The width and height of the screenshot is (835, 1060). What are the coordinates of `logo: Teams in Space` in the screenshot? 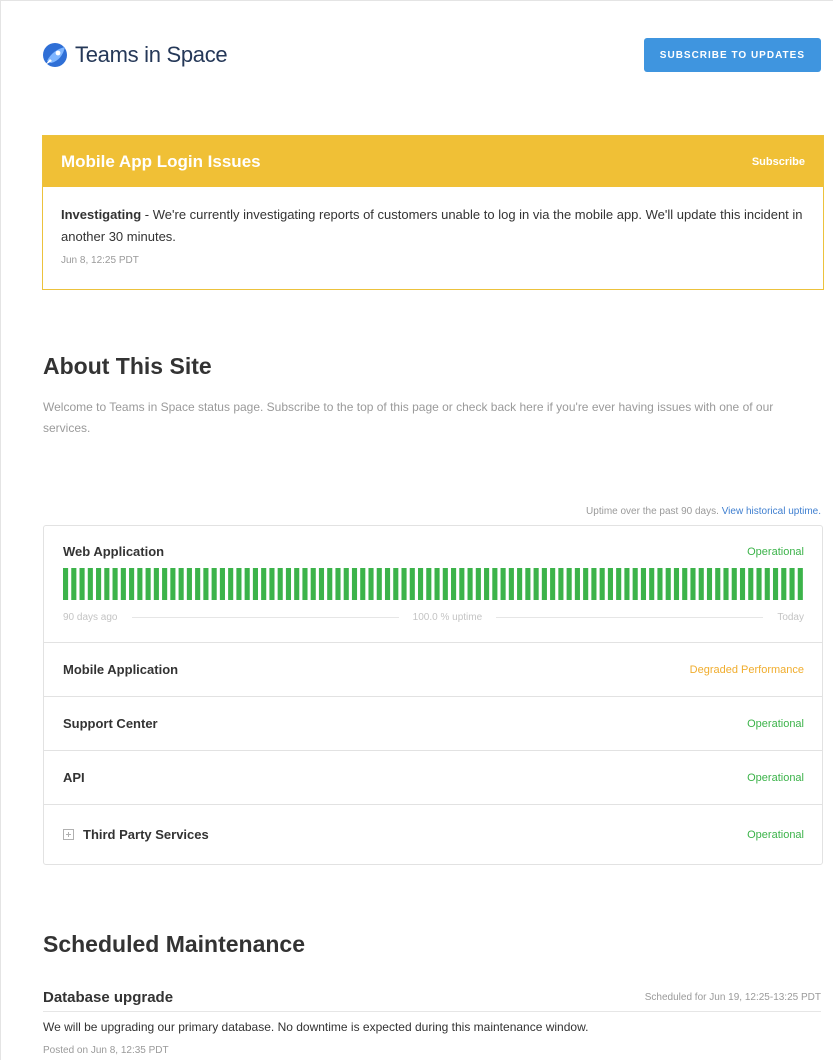 It's located at (134, 55).